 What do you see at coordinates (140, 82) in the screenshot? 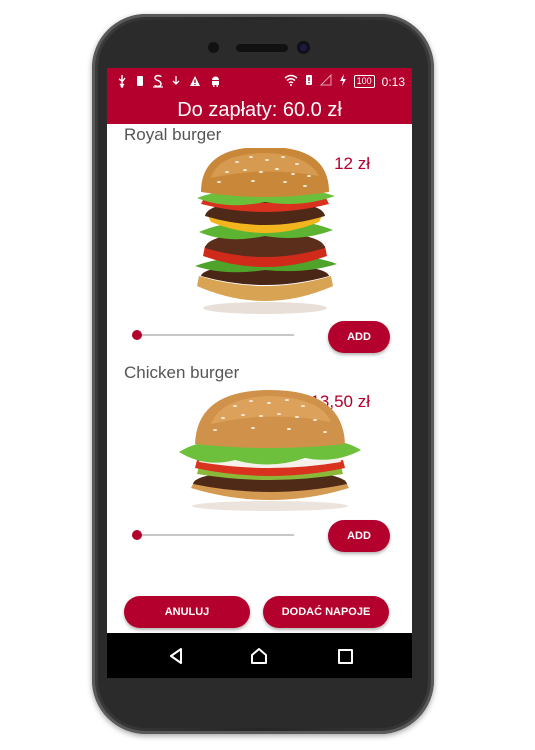
I see `sim-icon` at bounding box center [140, 82].